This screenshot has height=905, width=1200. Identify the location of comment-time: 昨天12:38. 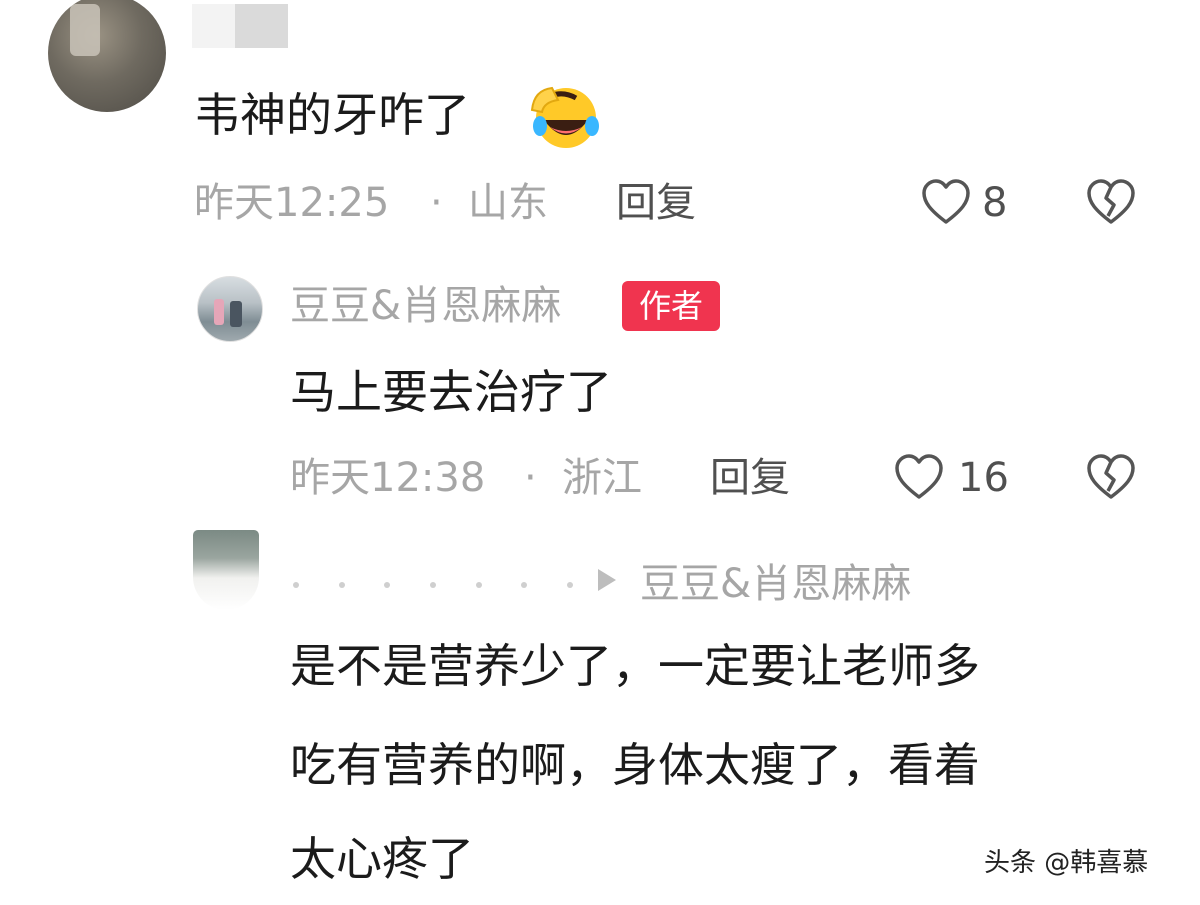
(388, 478).